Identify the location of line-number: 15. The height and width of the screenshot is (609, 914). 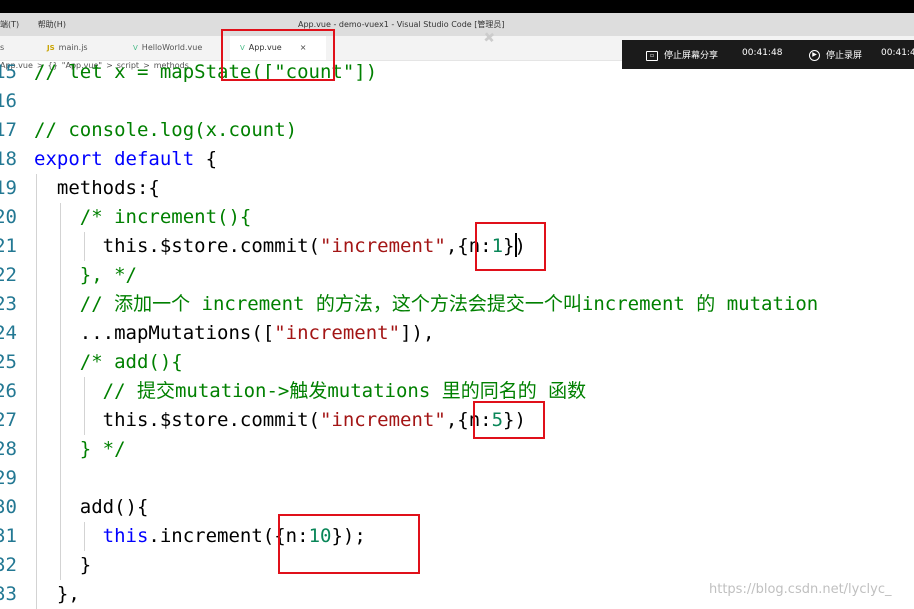
(8, 72).